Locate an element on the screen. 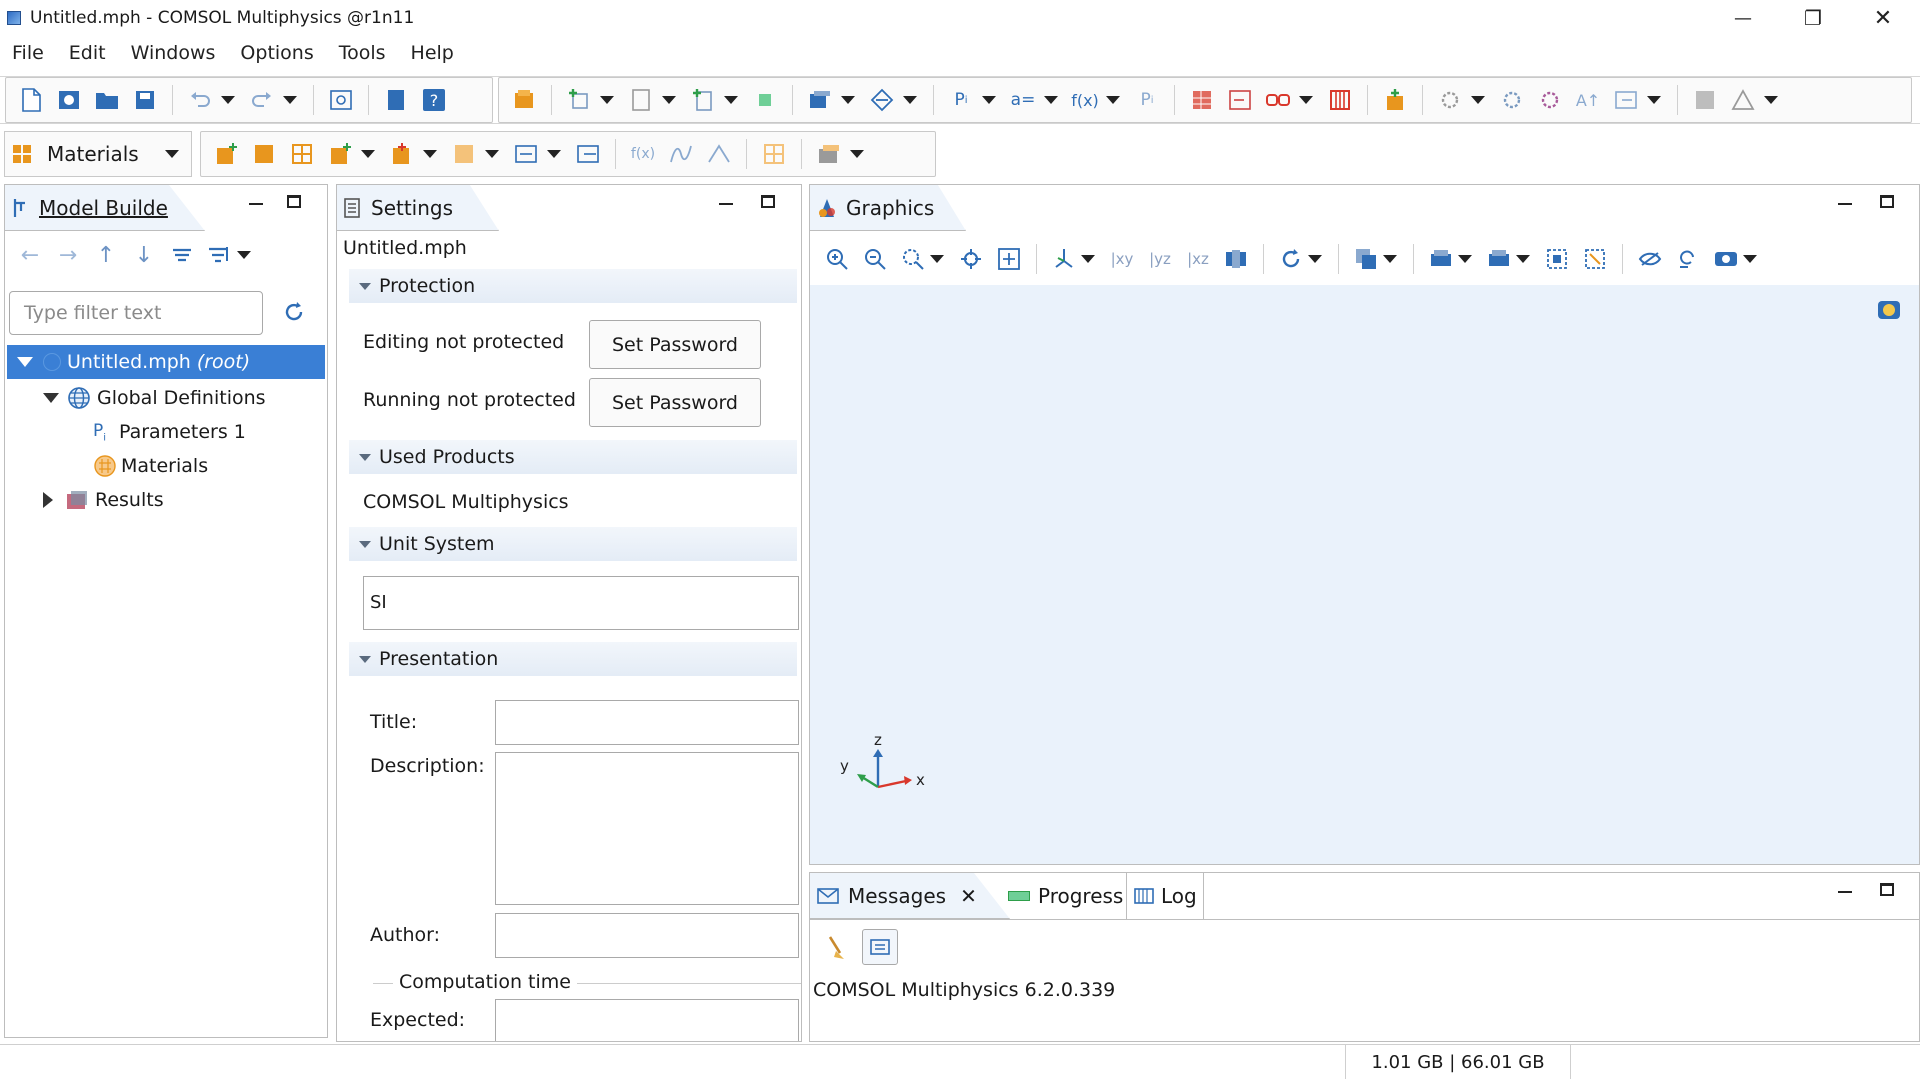 This screenshot has width=1920, height=1080. open-folder-icon is located at coordinates (107, 100).